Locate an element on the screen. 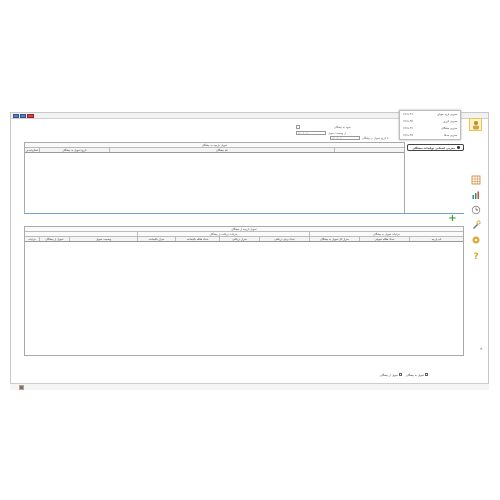  filter-label: تحویل از بیشگان is located at coordinates (389, 375).